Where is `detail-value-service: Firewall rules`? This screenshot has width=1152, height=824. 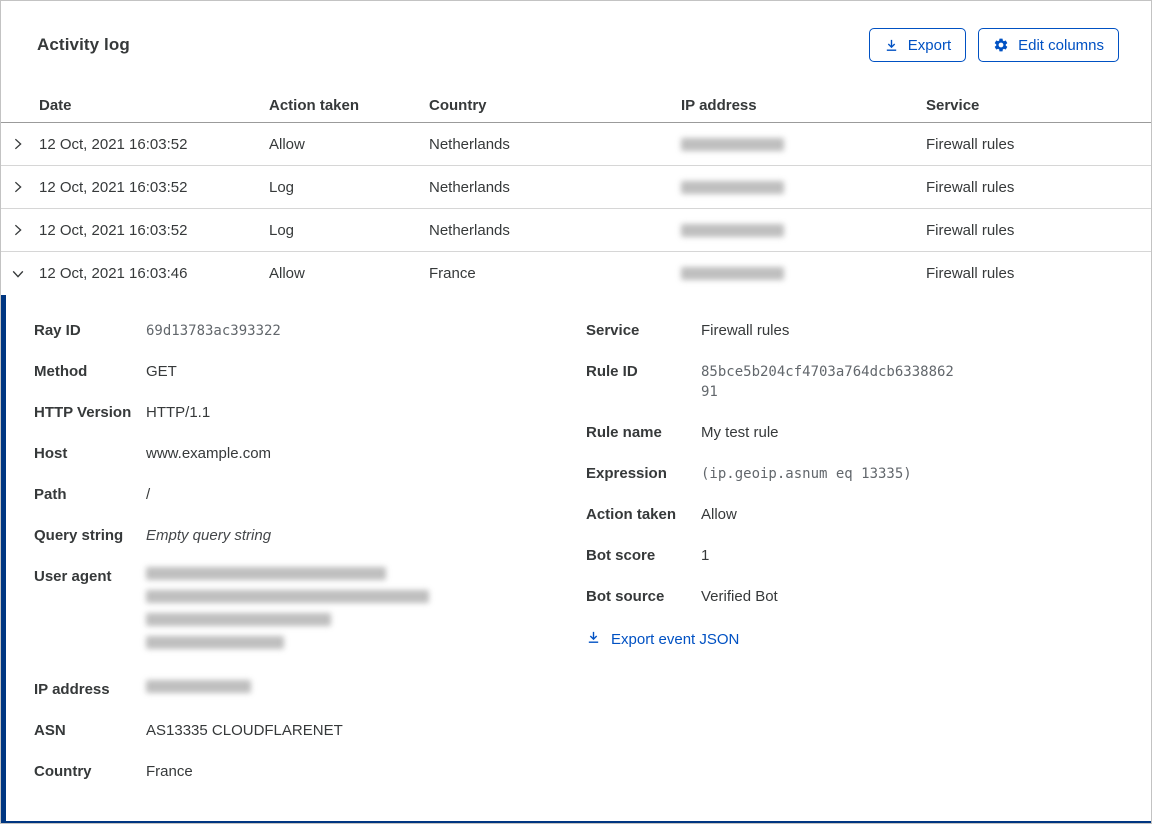
detail-value-service: Firewall rules is located at coordinates (745, 330).